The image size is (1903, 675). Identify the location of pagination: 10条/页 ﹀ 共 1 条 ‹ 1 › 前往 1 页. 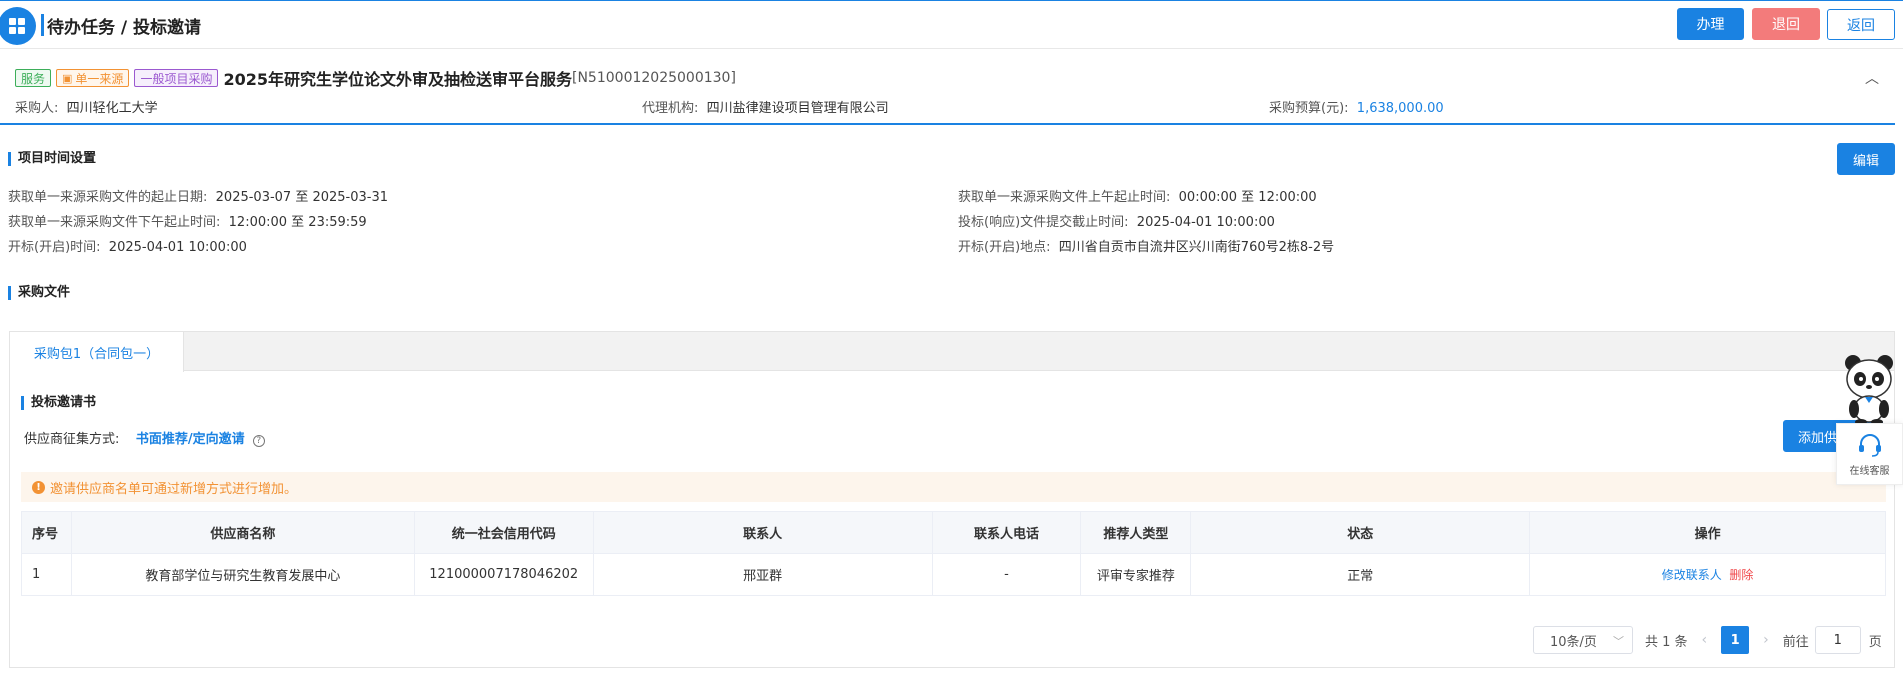
(1707, 640).